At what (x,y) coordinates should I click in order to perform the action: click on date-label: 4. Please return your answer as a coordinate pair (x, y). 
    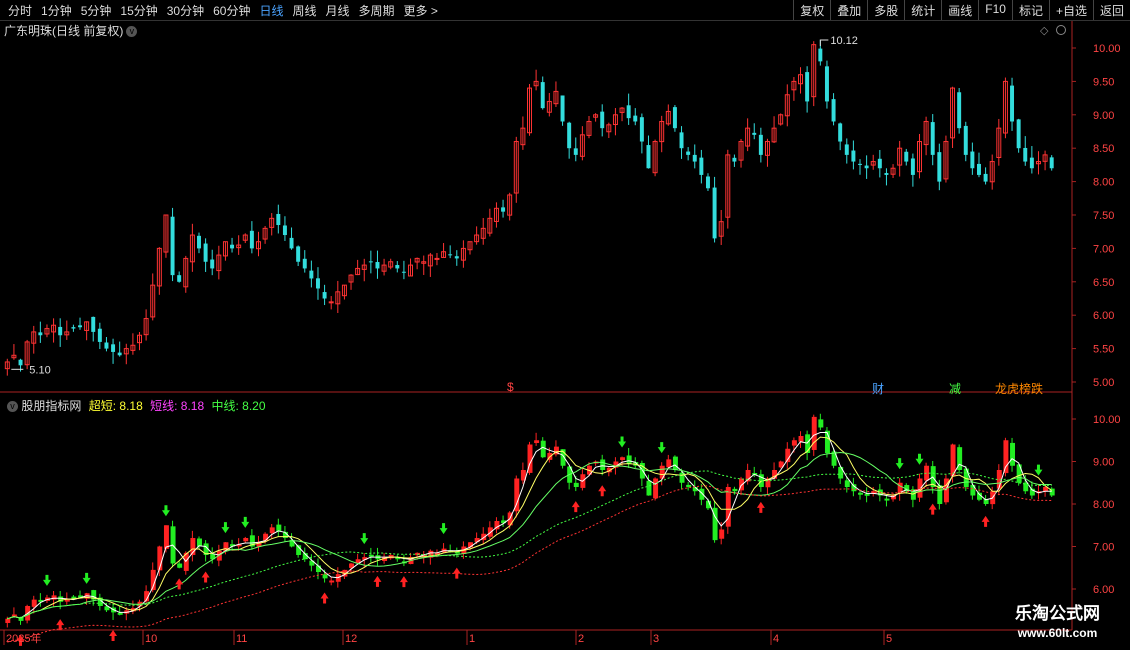
    Looking at the image, I should click on (776, 639).